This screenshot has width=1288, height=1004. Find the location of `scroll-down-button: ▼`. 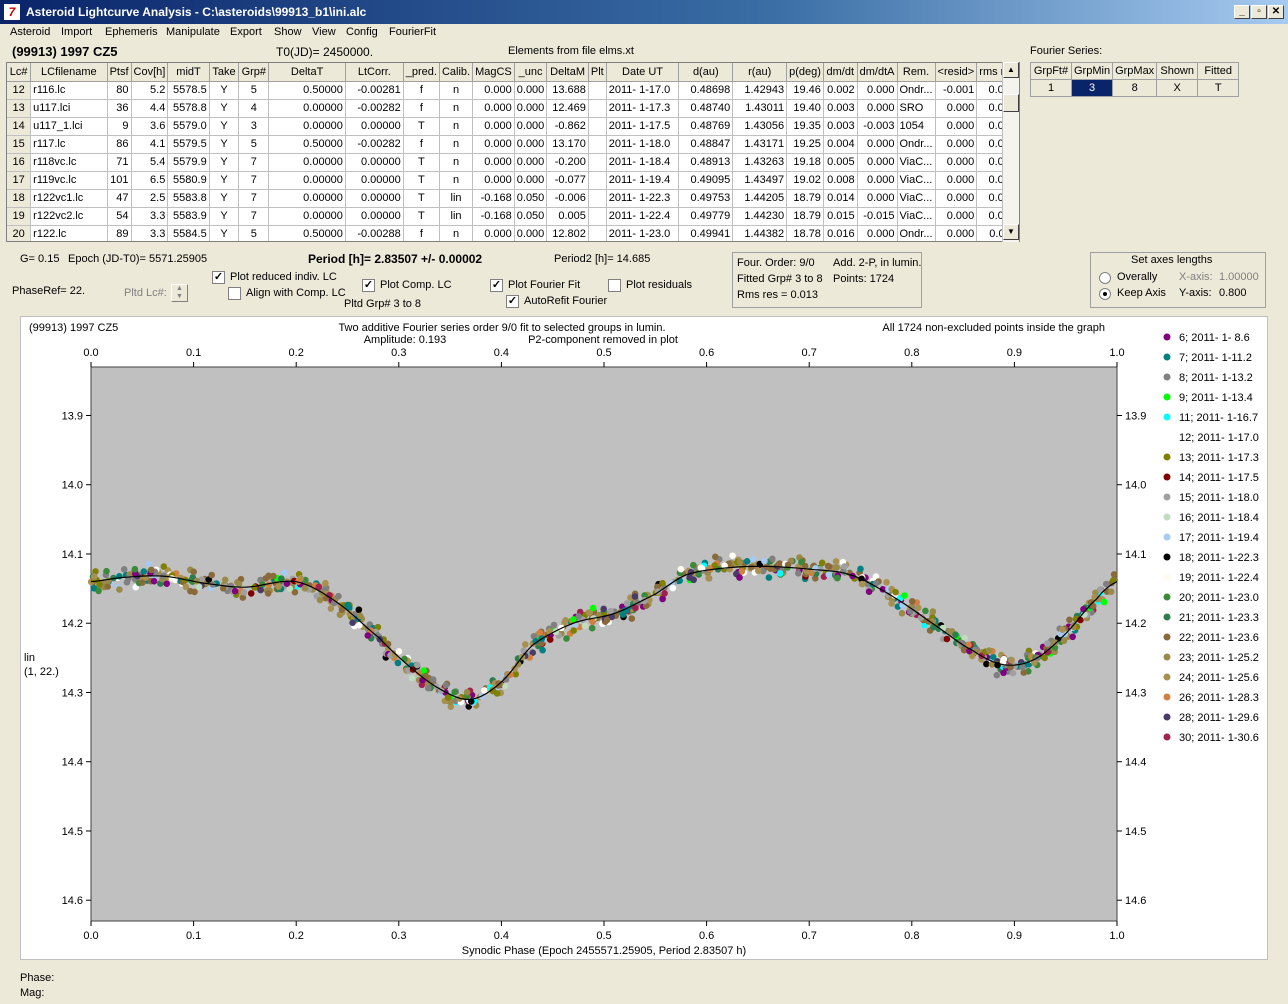

scroll-down-button: ▼ is located at coordinates (1011, 232).